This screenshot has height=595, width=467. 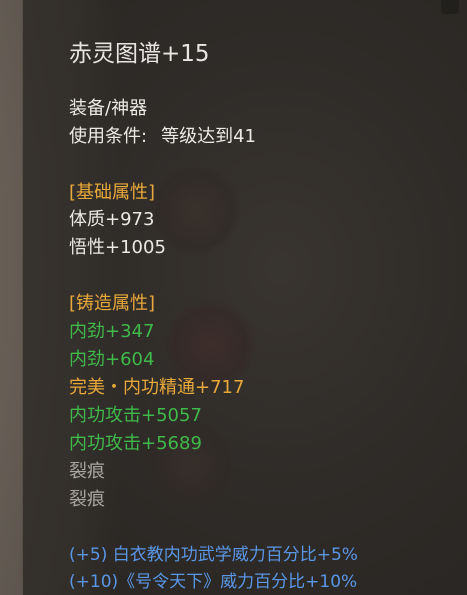 What do you see at coordinates (112, 359) in the screenshot?
I see `forge-stat: 内劲+604` at bounding box center [112, 359].